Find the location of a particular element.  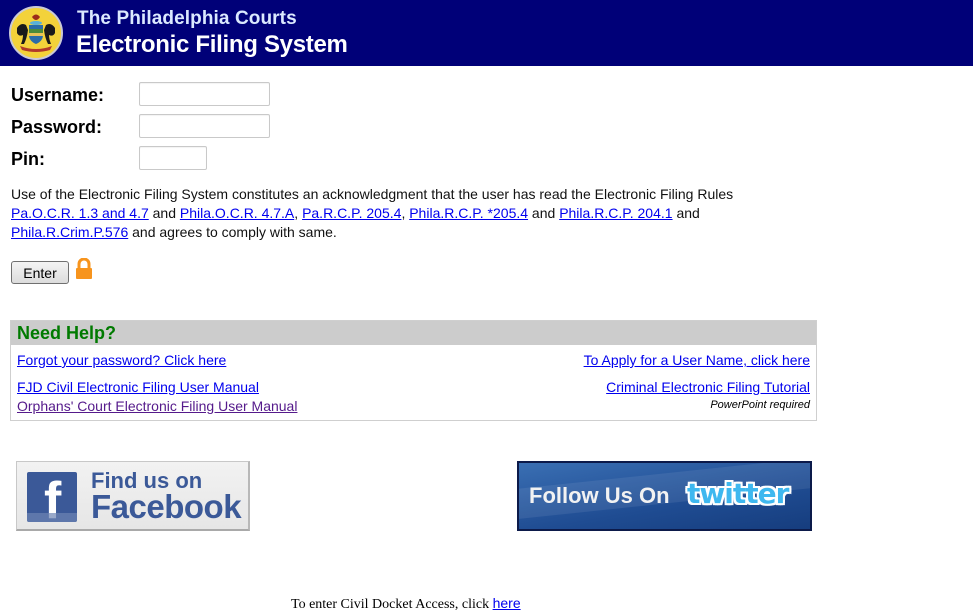

facebook-icon-band is located at coordinates (52, 517).